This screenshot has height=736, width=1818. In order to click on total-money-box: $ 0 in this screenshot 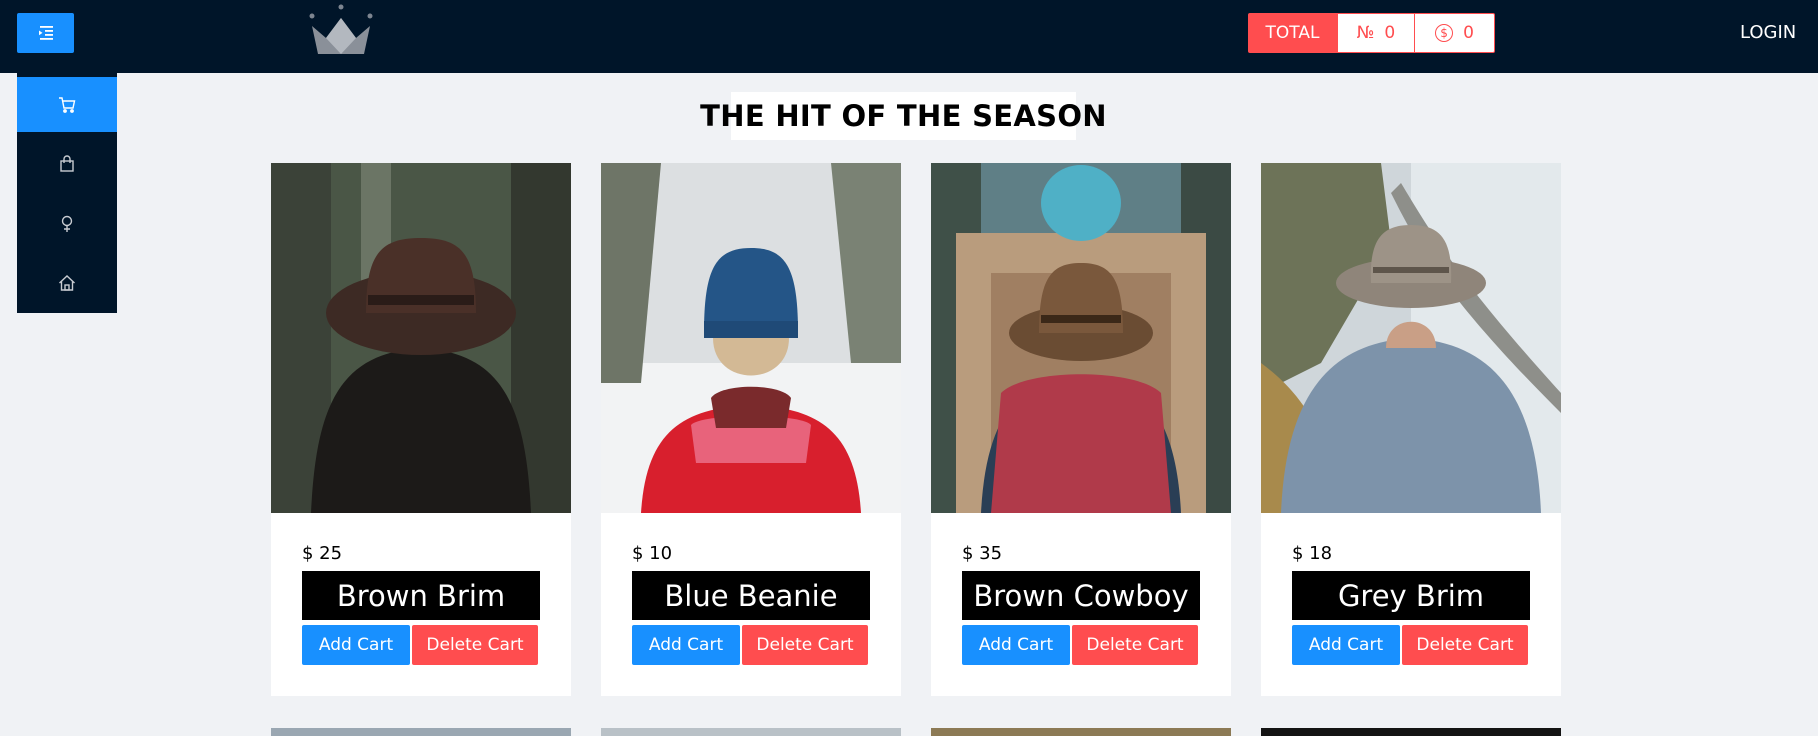, I will do `click(1455, 33)`.